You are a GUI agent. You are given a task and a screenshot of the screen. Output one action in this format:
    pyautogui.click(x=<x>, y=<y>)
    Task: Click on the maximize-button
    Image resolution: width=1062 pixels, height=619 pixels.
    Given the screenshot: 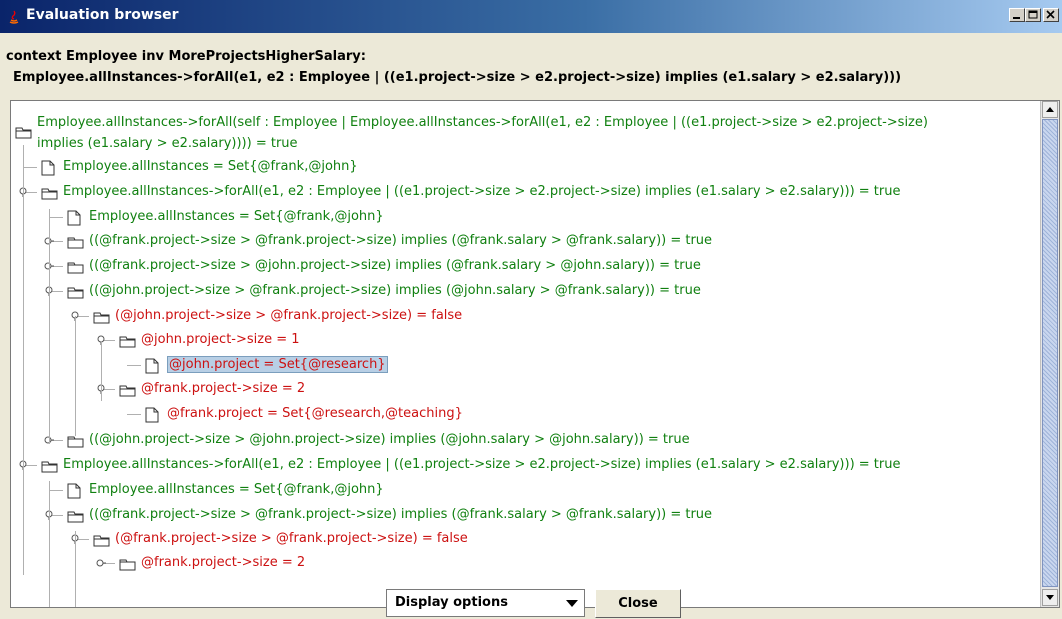 What is the action you would take?
    pyautogui.click(x=1033, y=15)
    